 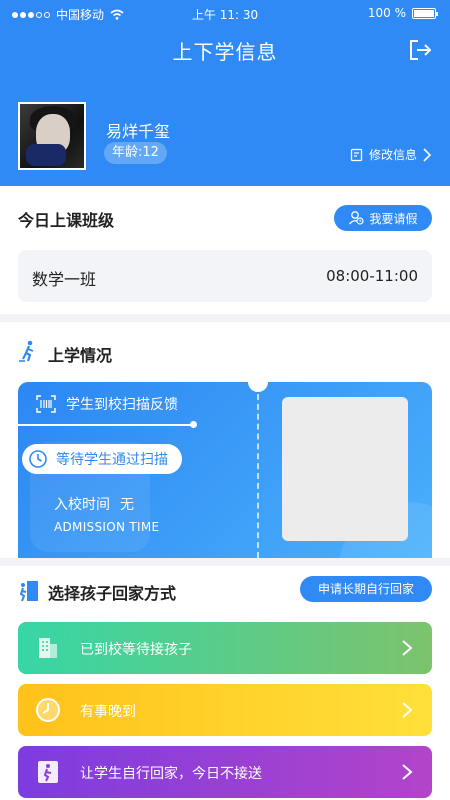 I want to click on battery-icon, so click(x=425, y=13).